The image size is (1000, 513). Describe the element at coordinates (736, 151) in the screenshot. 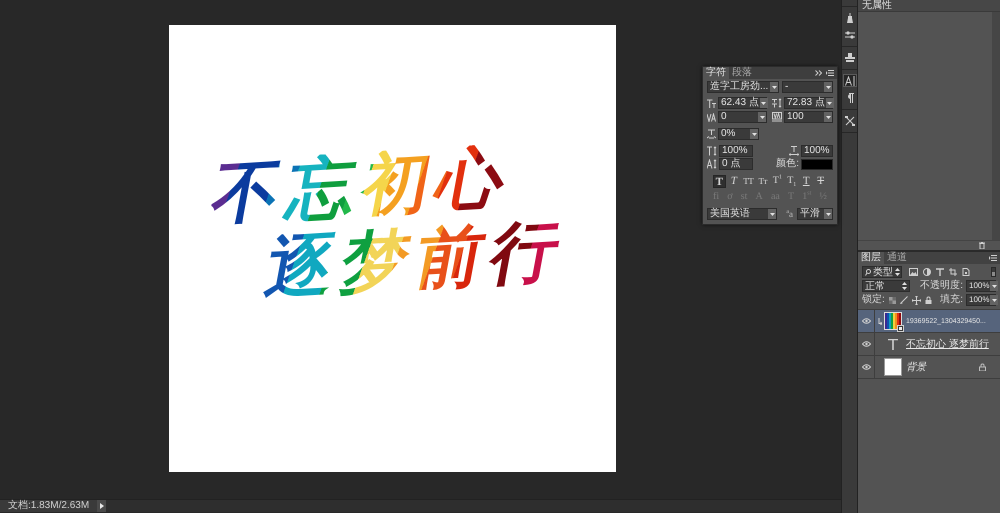

I see `vertical-scale-field: 100%` at that location.